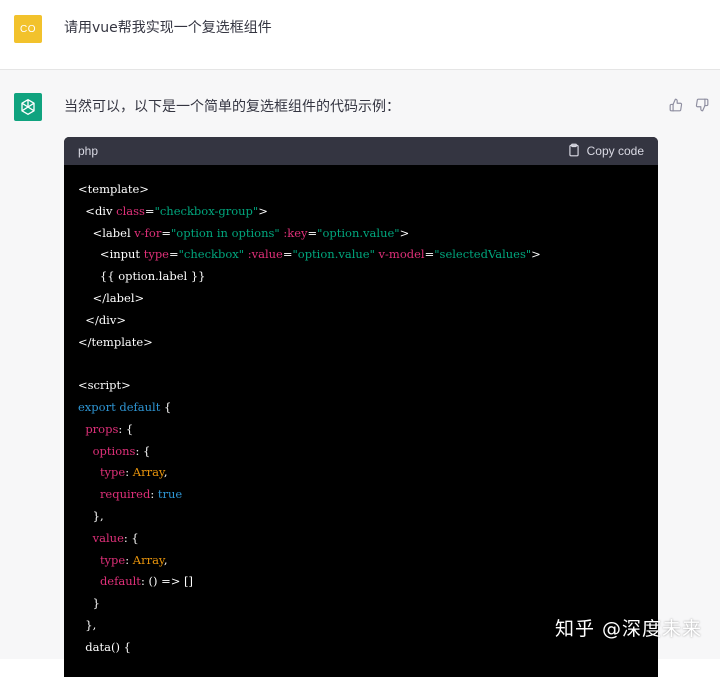 The image size is (720, 677). Describe the element at coordinates (28, 107) in the screenshot. I see `chatgpt-logo-icon` at that location.